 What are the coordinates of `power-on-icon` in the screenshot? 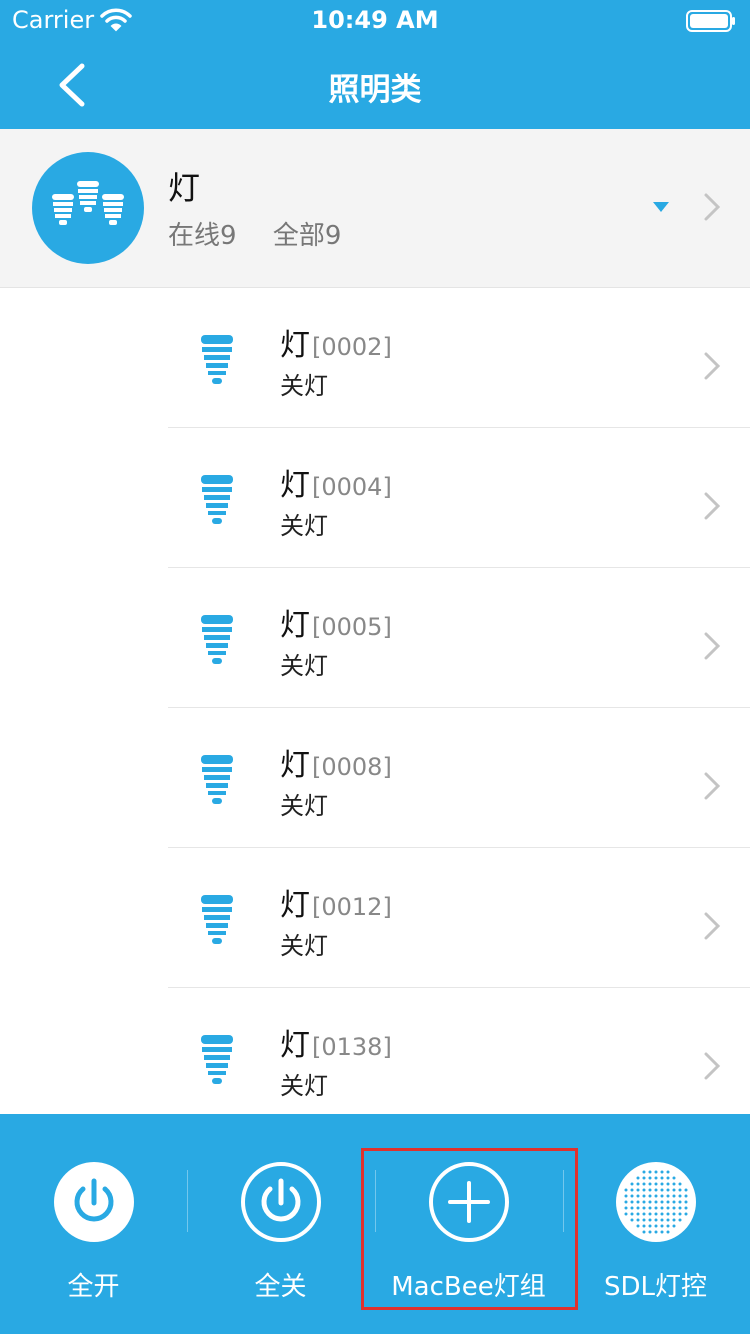 It's located at (94, 1202).